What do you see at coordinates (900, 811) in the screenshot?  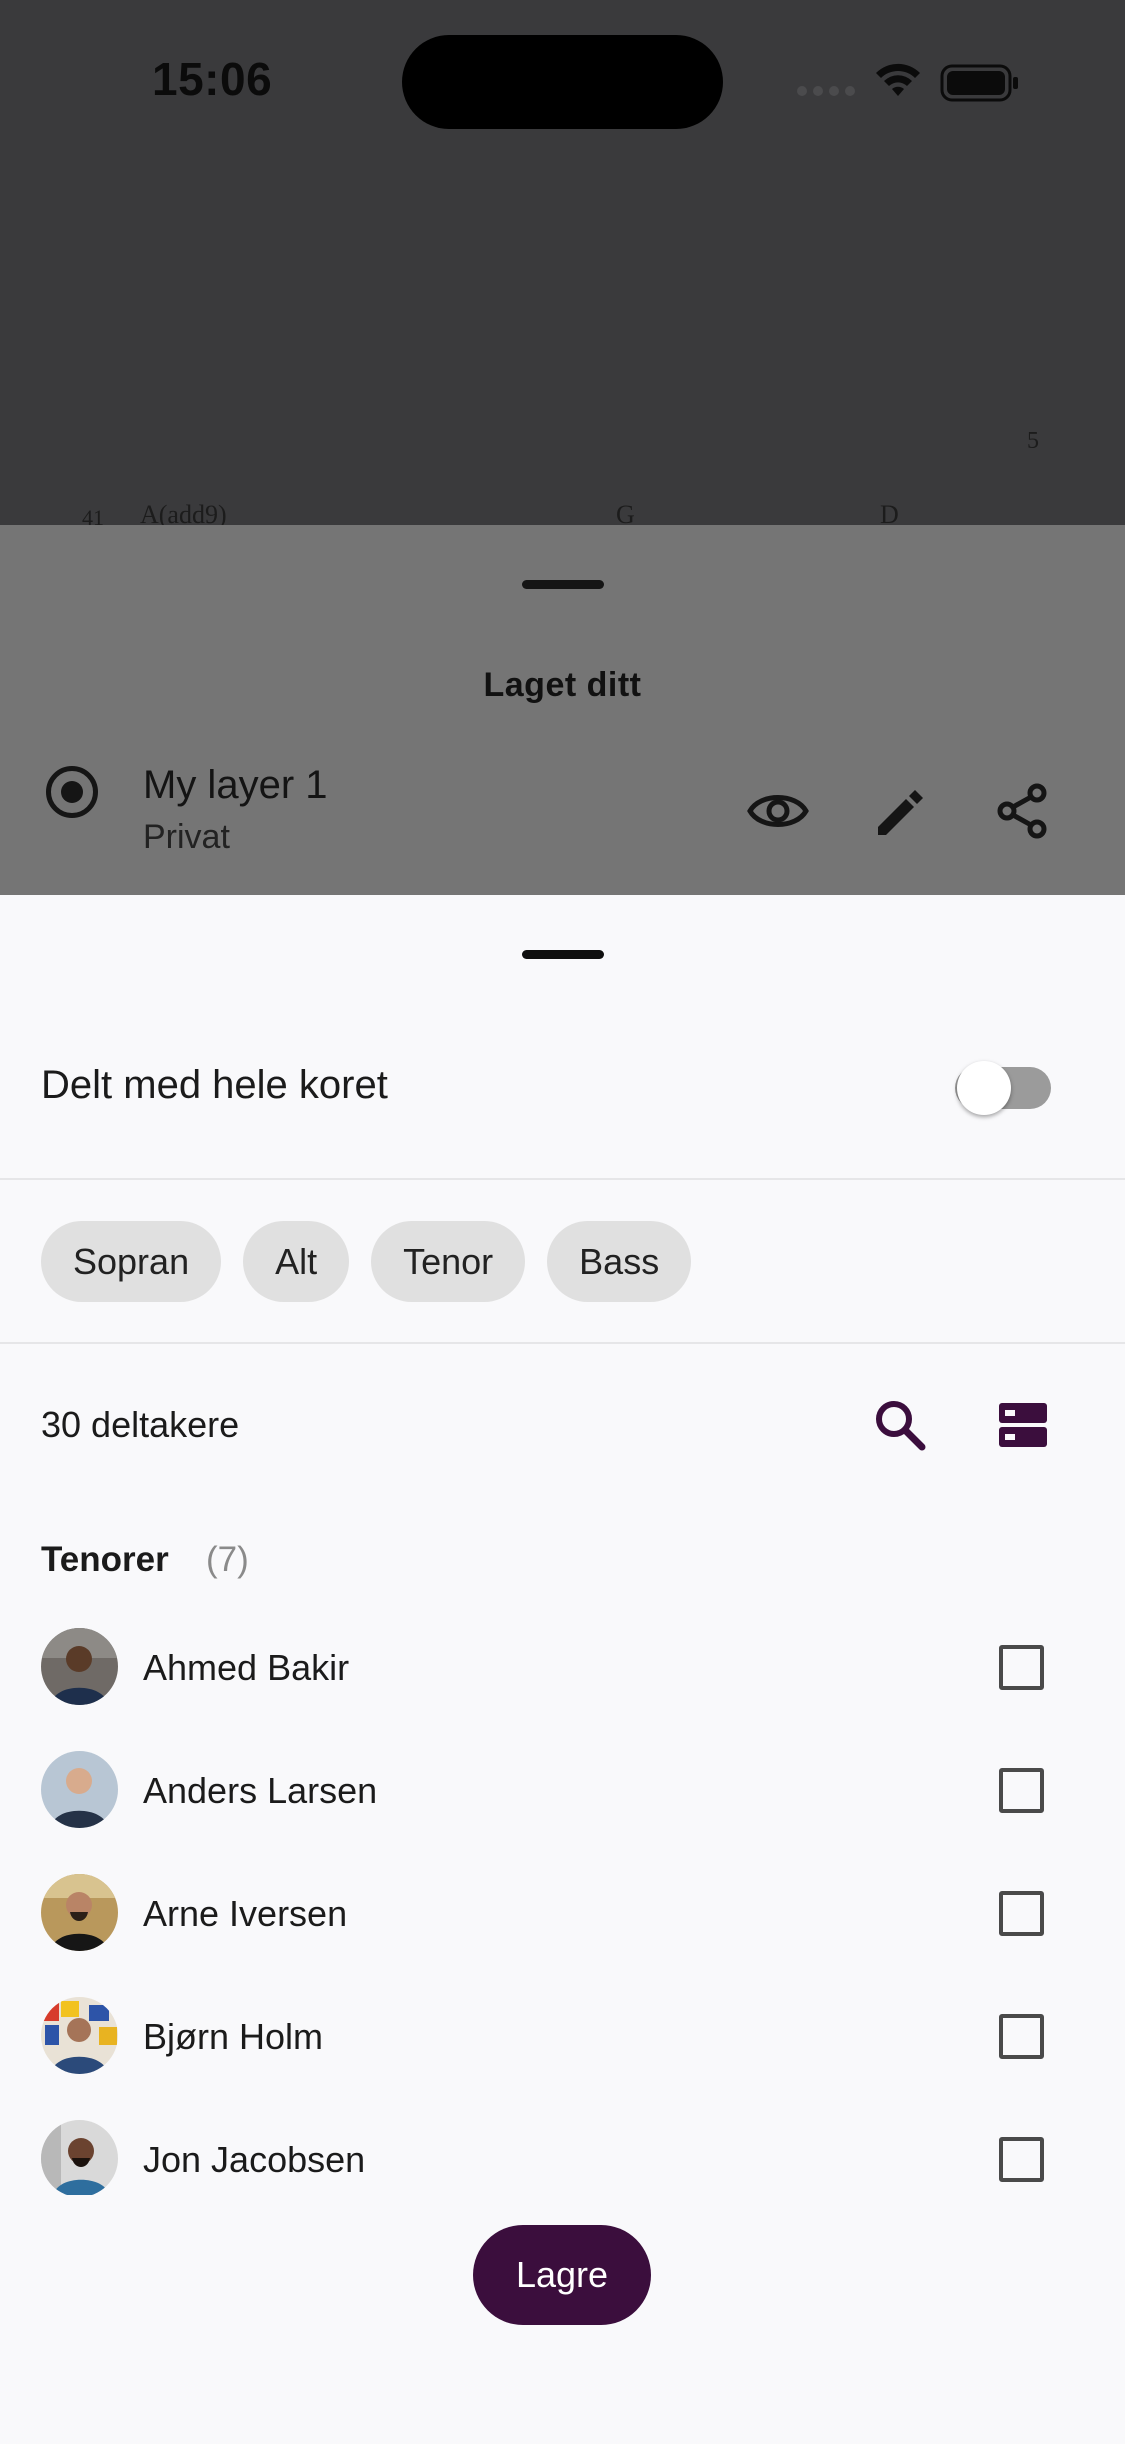 I see `pencil-icon` at bounding box center [900, 811].